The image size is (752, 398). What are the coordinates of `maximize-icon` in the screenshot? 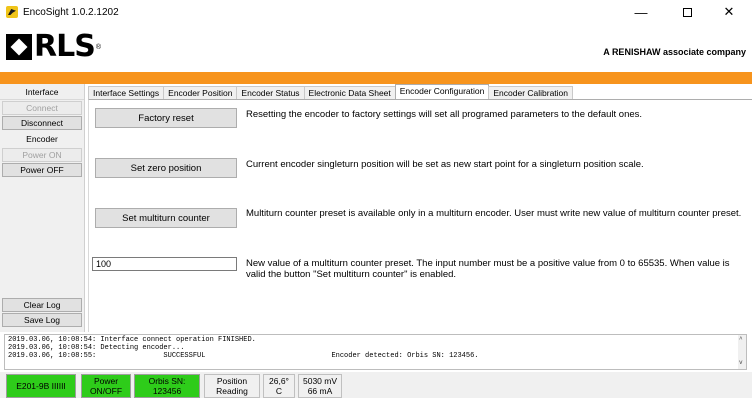 It's located at (687, 12).